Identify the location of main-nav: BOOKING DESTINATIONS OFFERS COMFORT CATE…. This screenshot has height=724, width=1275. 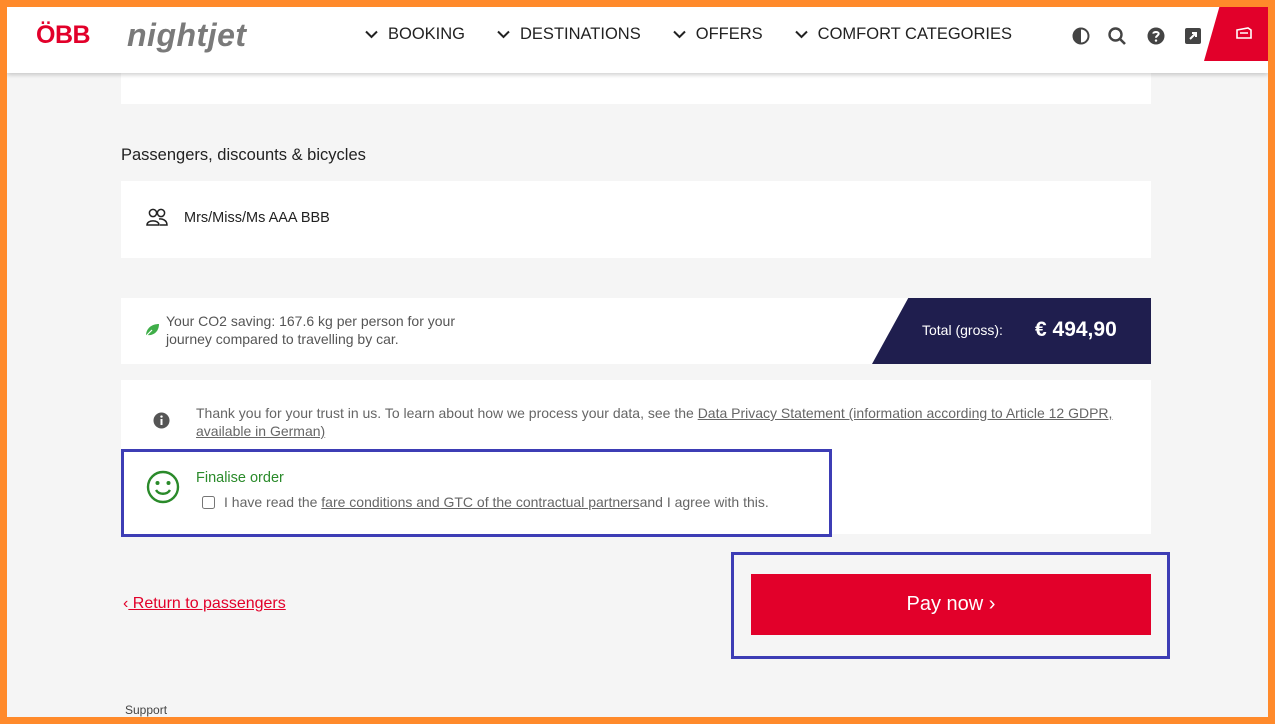
(704, 34).